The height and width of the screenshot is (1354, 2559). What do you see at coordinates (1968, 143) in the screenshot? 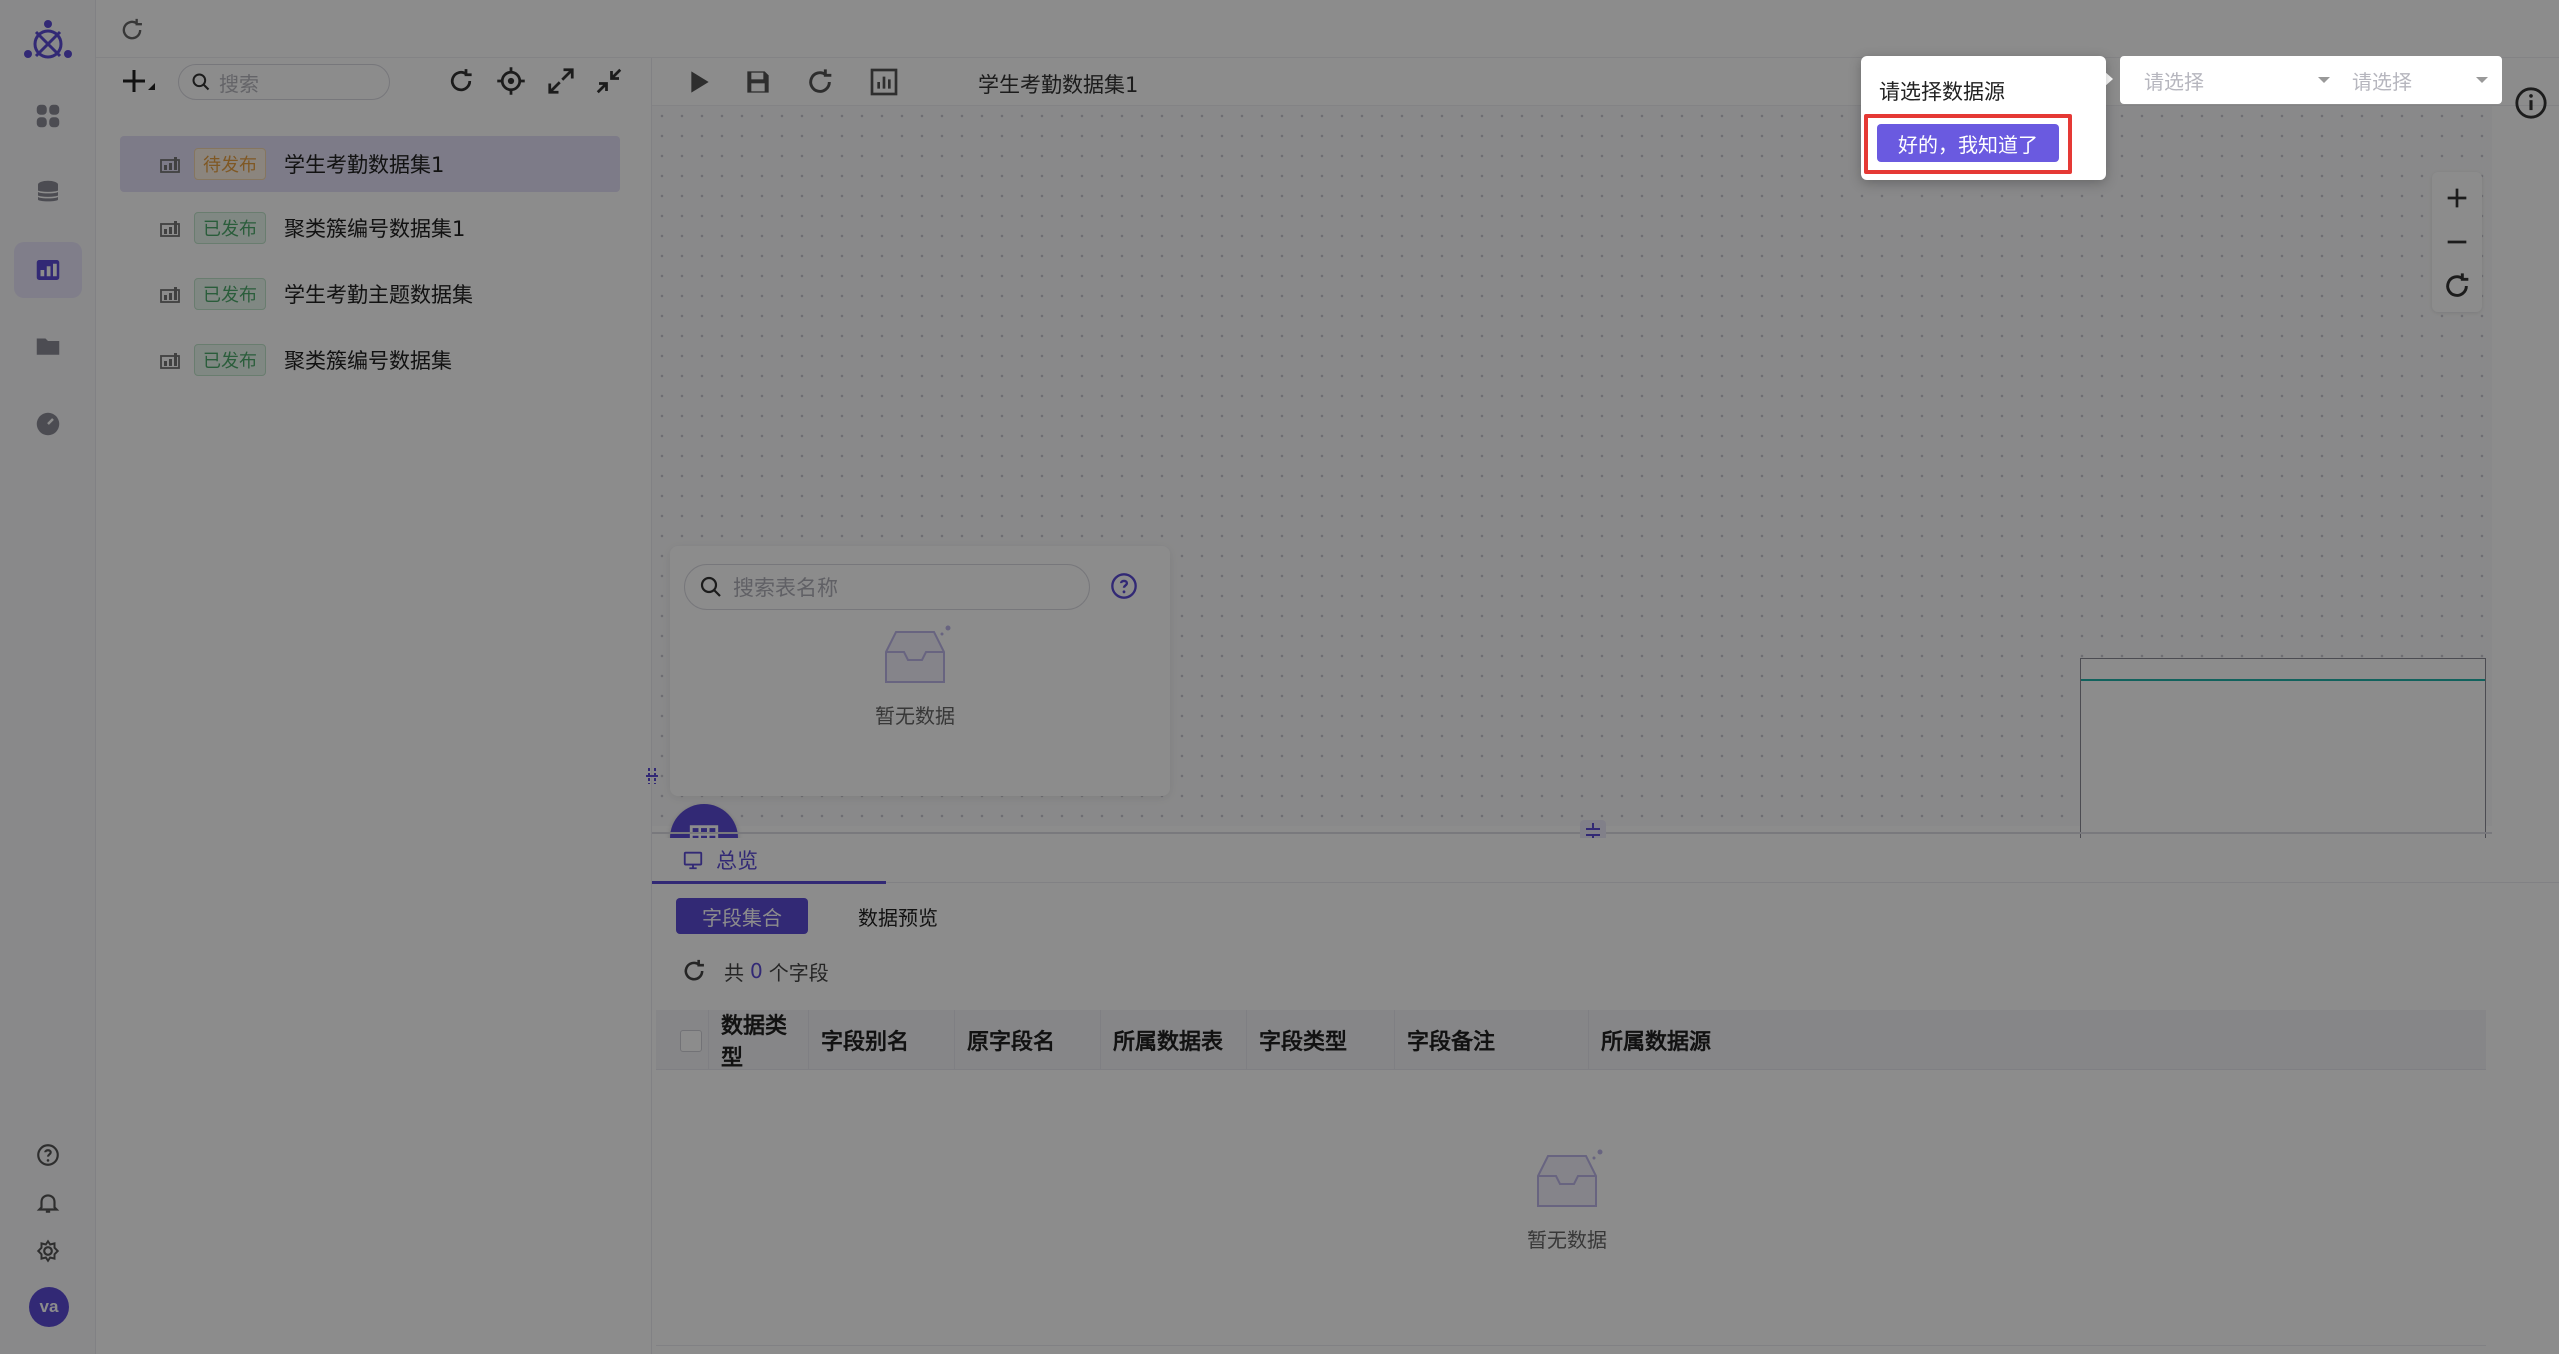
I see `tour-confirm-button: 好的，我知道了` at bounding box center [1968, 143].